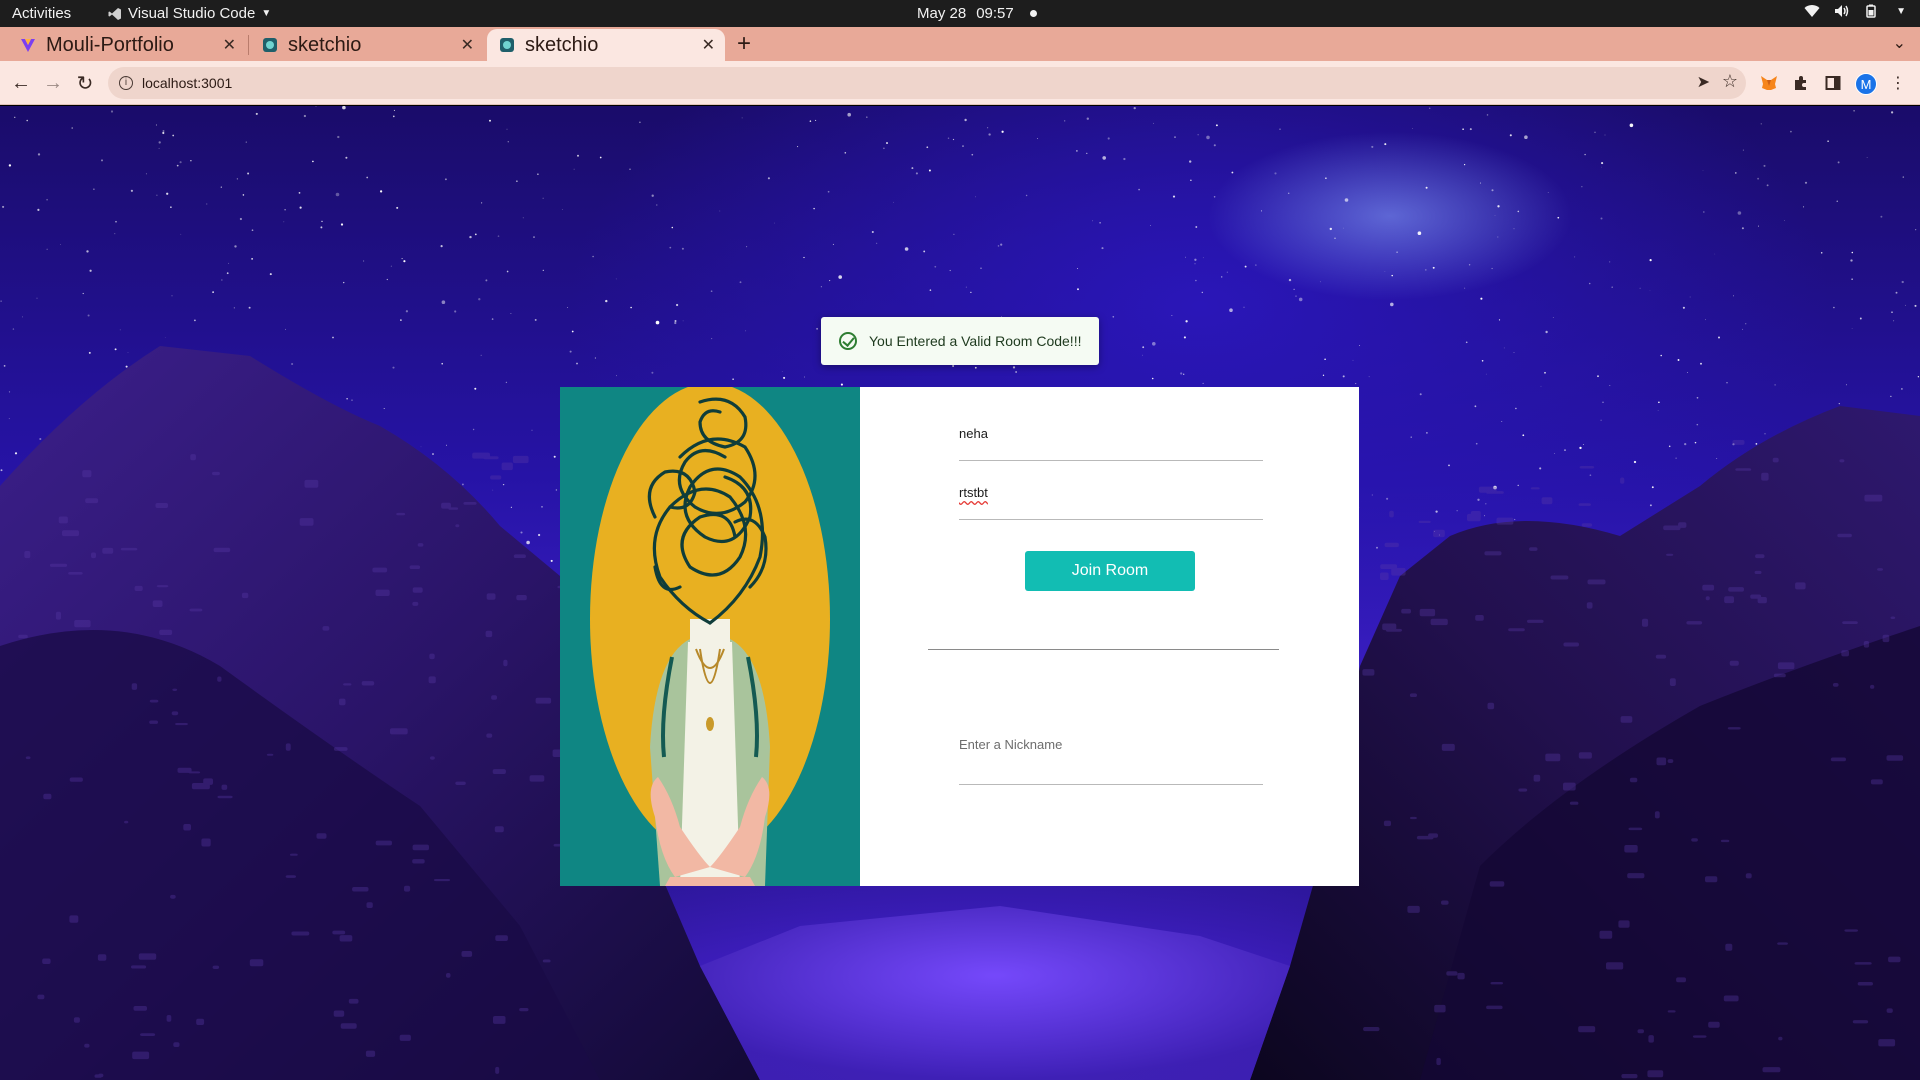 Image resolution: width=1920 pixels, height=1080 pixels. I want to click on room-code-value: rtstbt, so click(973, 492).